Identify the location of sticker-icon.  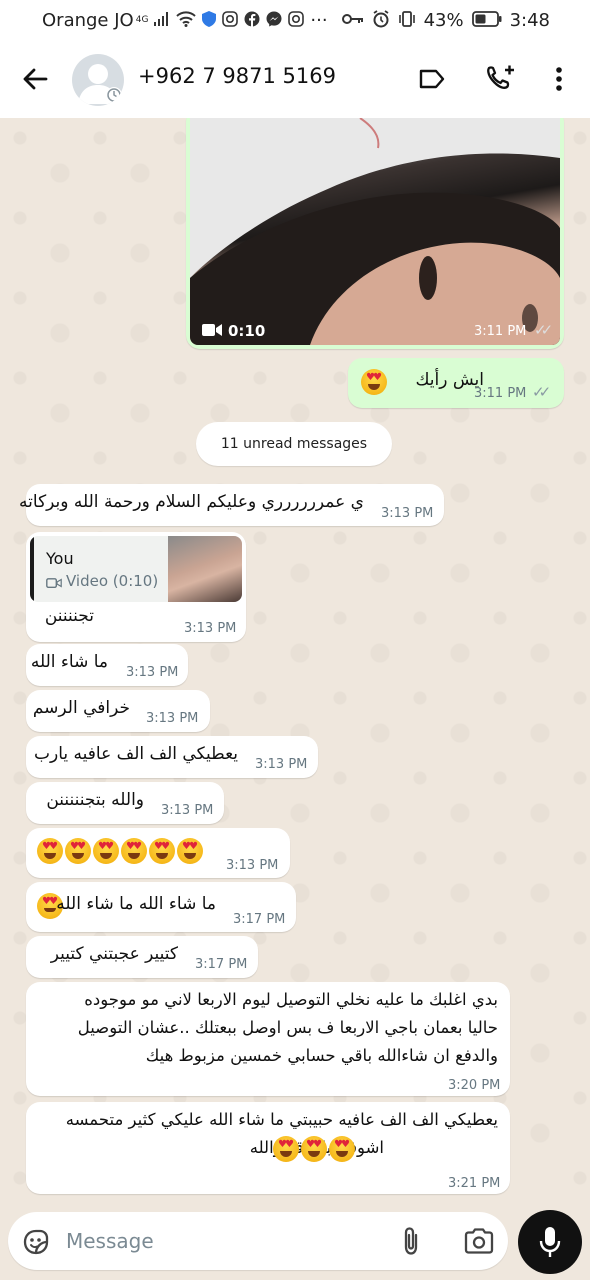
(36, 1242).